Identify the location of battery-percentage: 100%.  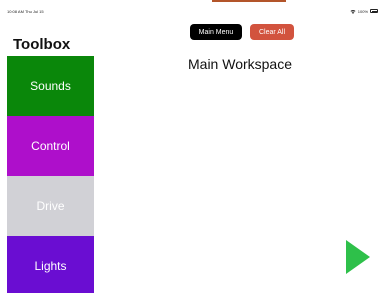
(362, 11).